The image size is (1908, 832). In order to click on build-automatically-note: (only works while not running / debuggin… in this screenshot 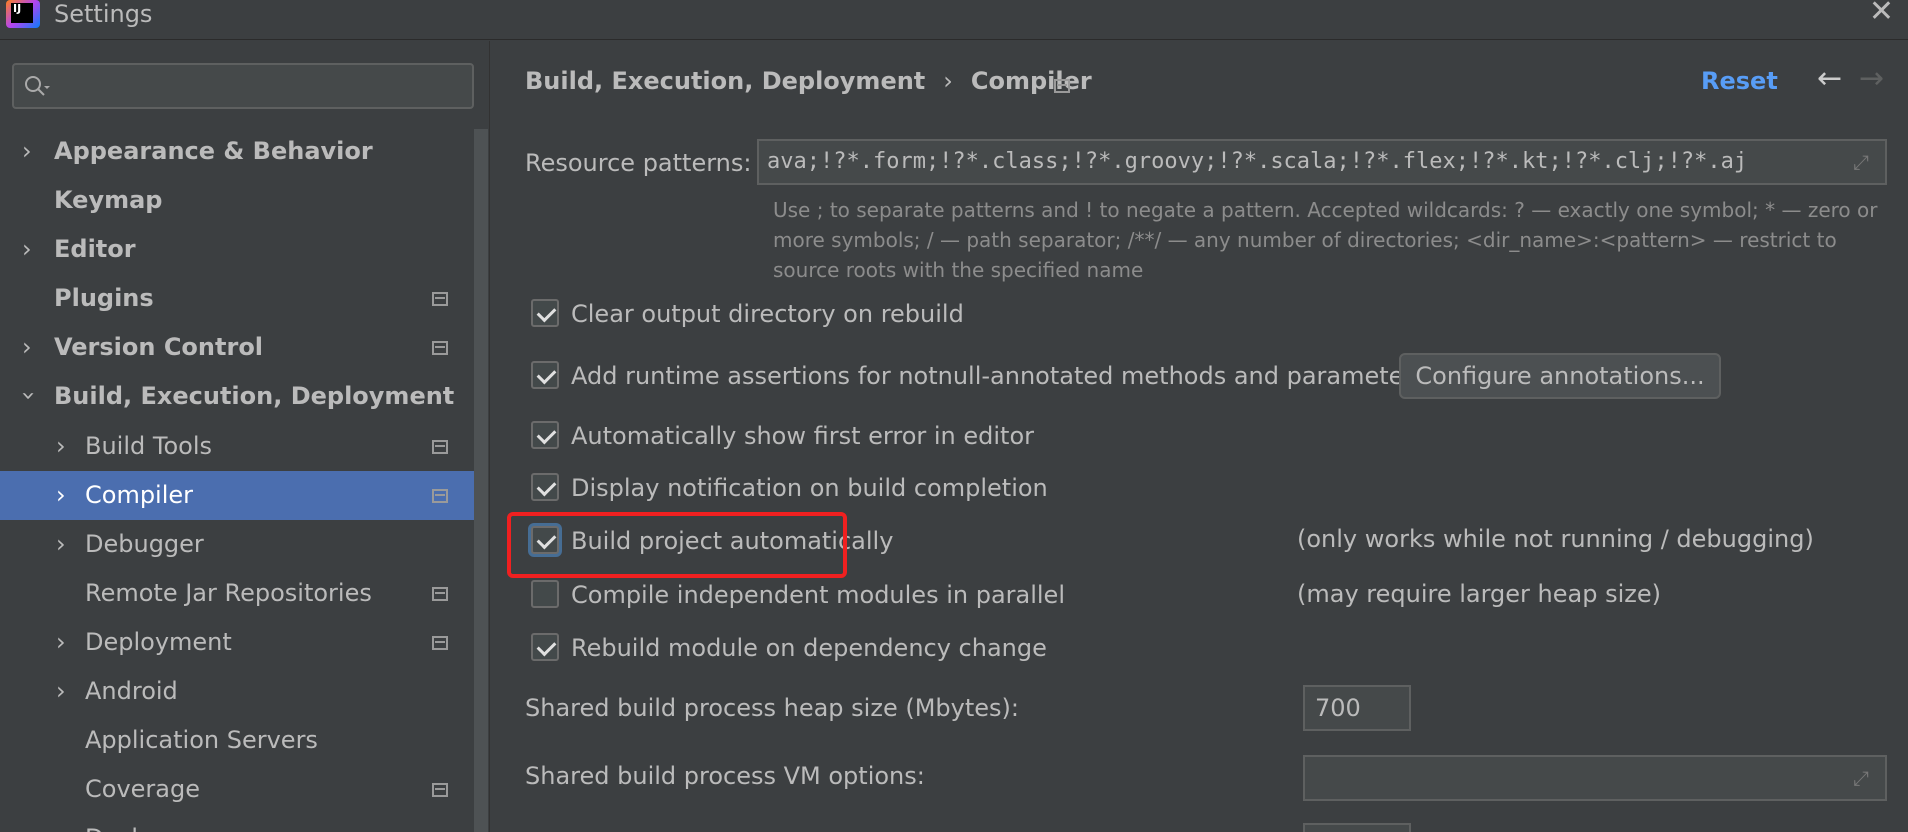, I will do `click(1555, 539)`.